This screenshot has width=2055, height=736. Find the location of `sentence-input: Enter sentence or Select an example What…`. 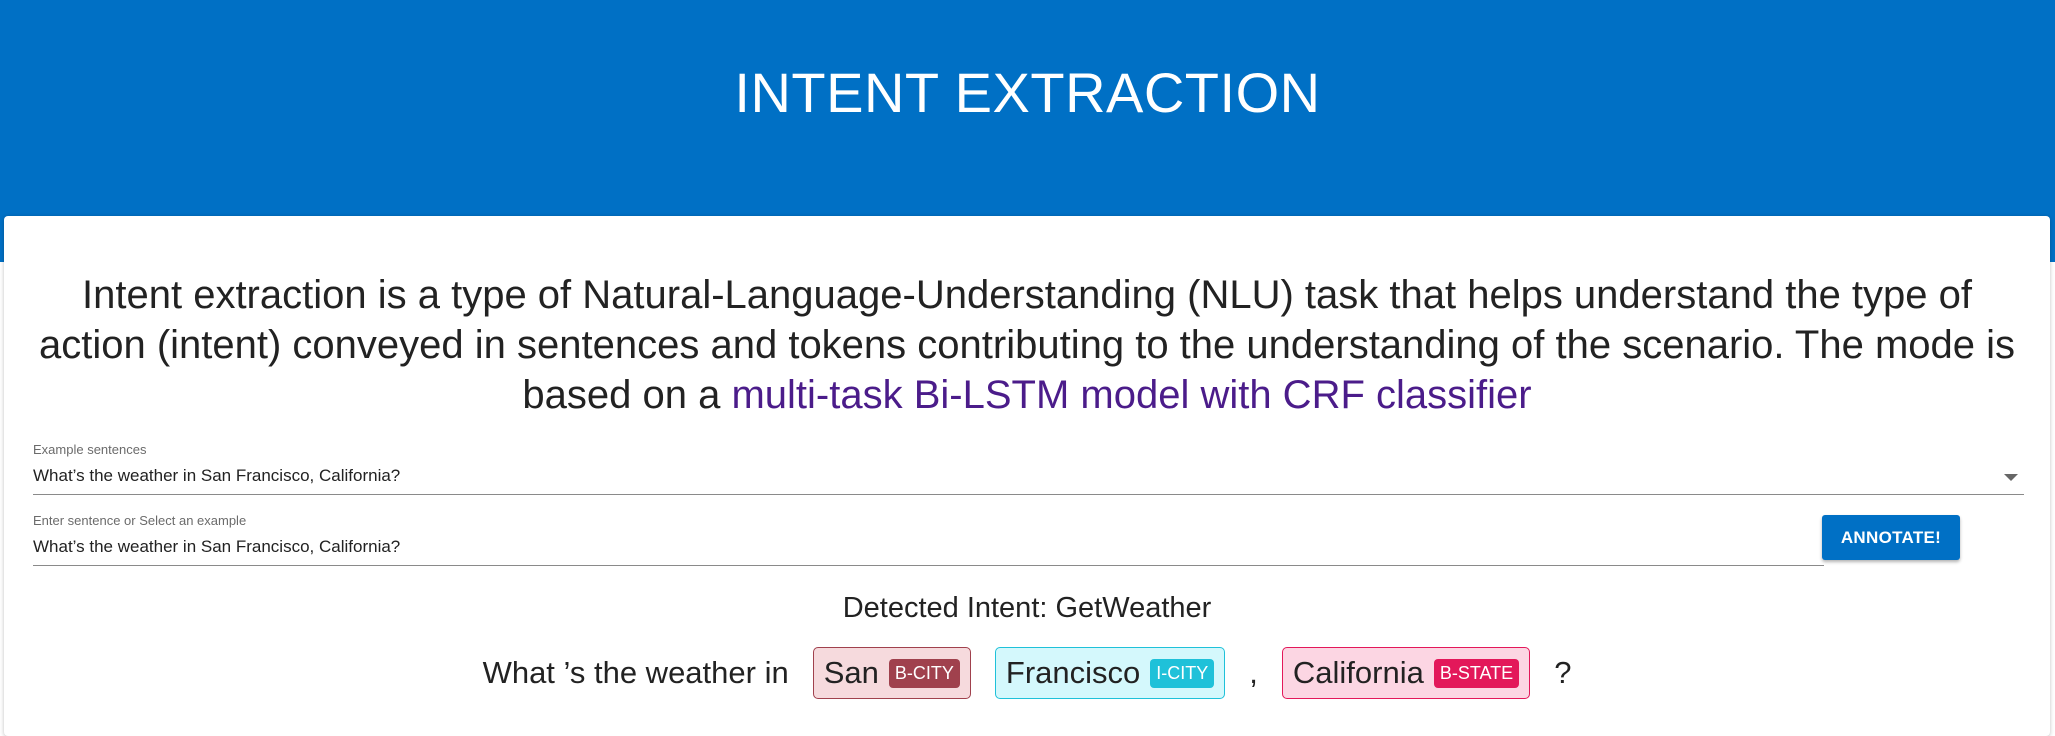

sentence-input: Enter sentence or Select an example What… is located at coordinates (928, 539).